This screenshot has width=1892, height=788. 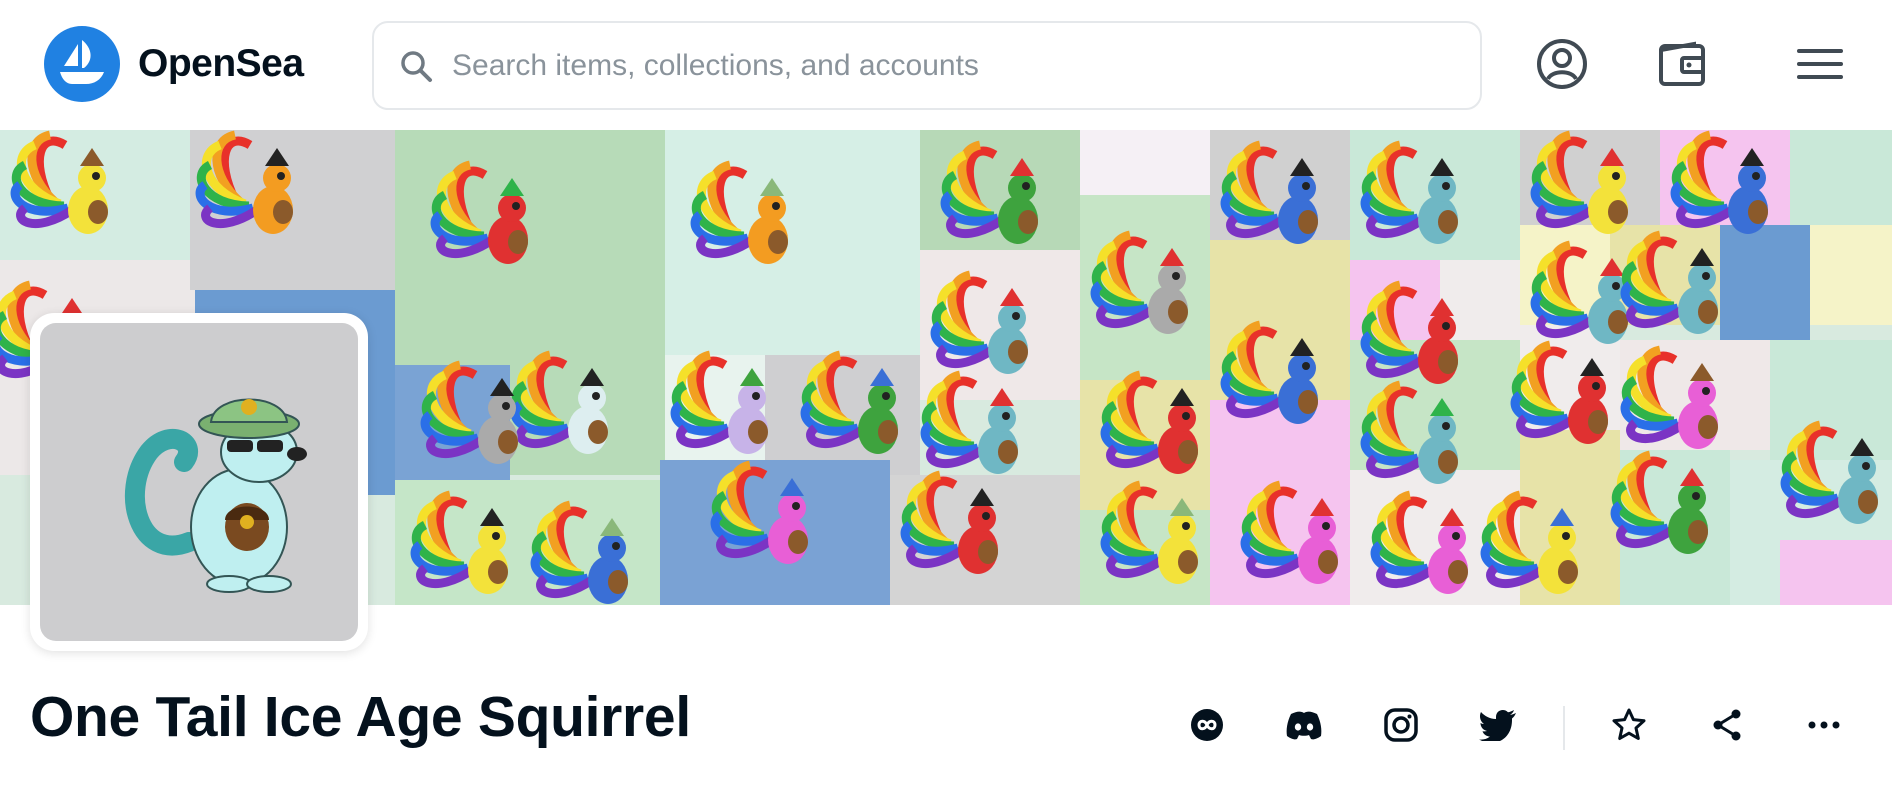 I want to click on search-icon, so click(x=416, y=66).